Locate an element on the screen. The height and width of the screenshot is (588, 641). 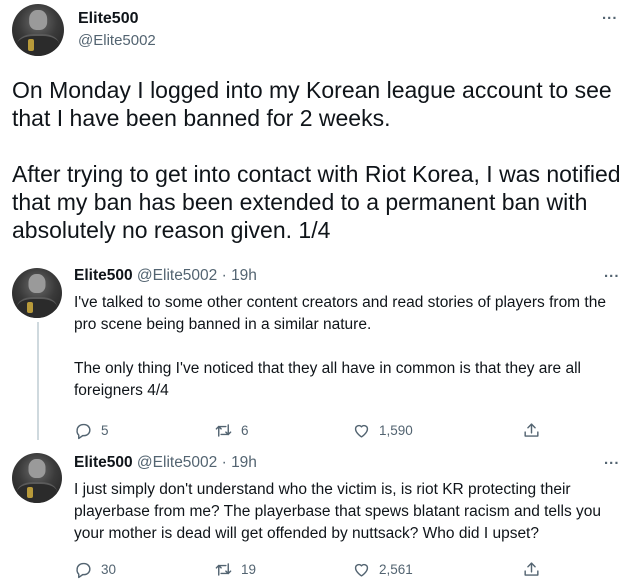
retweet-count: 6 is located at coordinates (245, 430).